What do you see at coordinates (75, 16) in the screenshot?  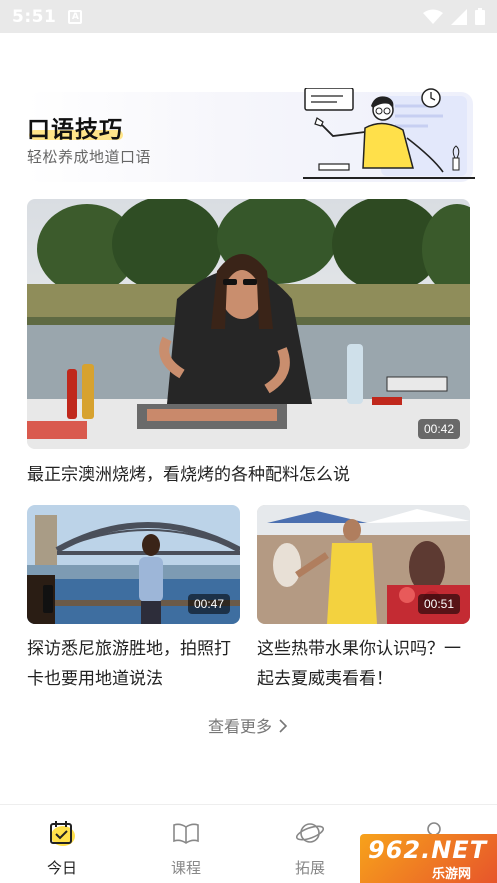 I see `notification-icon: A` at bounding box center [75, 16].